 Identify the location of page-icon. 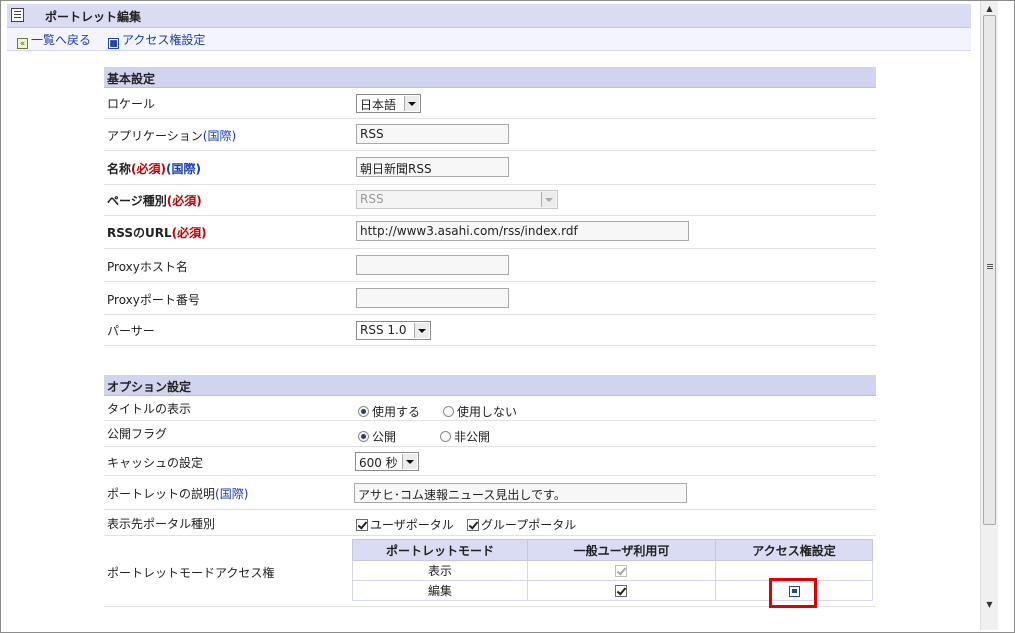
(17, 15).